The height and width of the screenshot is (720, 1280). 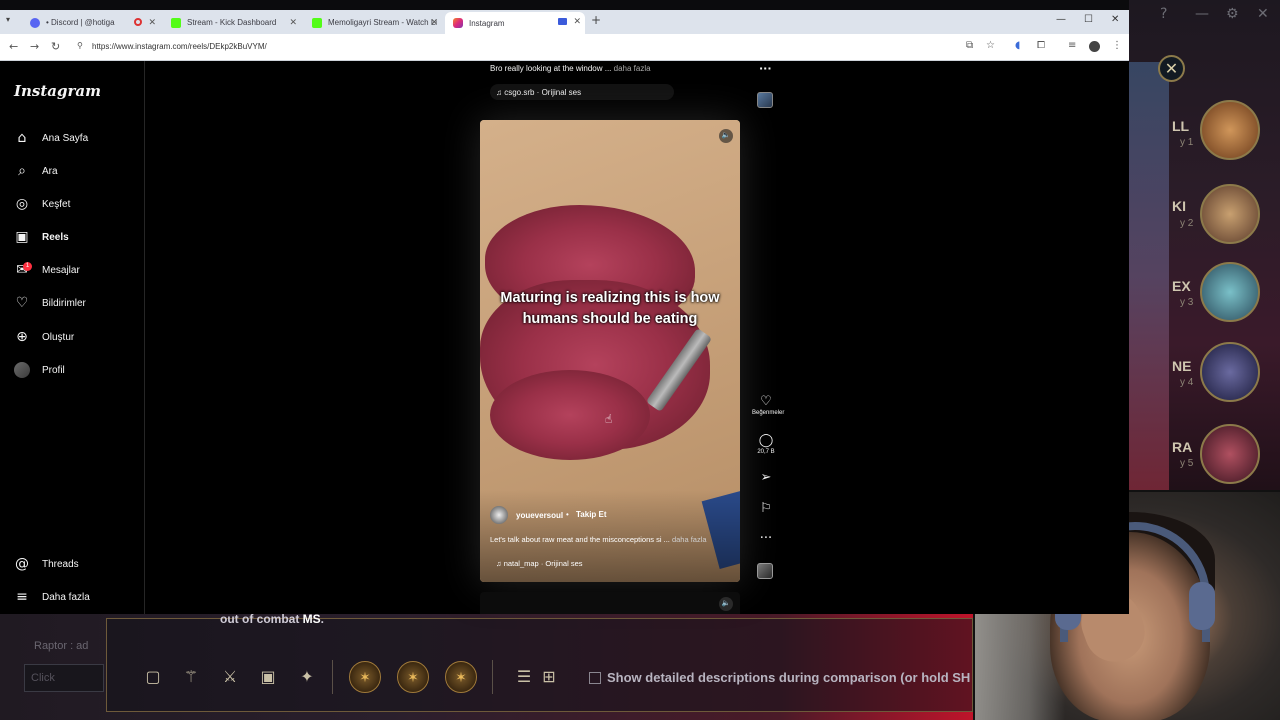 What do you see at coordinates (1017, 45) in the screenshot?
I see `extension-icon: ◖` at bounding box center [1017, 45].